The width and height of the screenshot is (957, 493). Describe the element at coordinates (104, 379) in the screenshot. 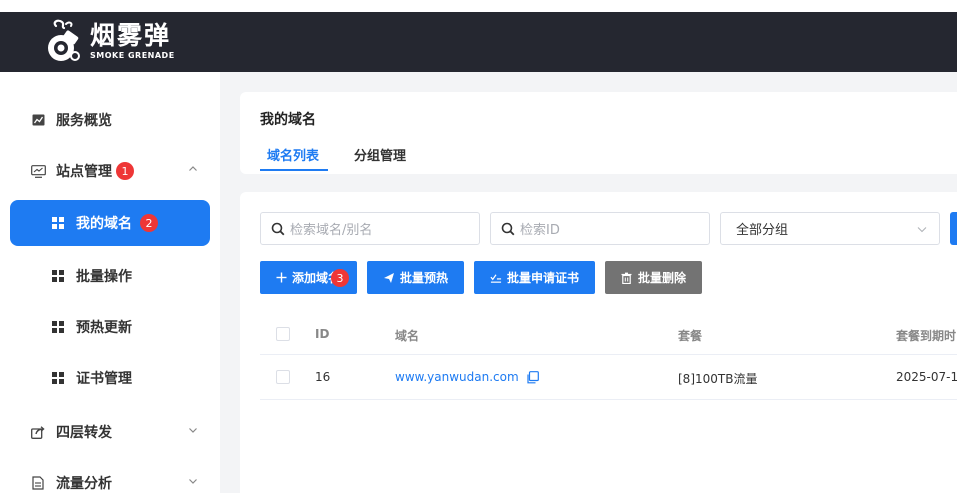

I see `sidebar-item-label: 证书管理` at that location.